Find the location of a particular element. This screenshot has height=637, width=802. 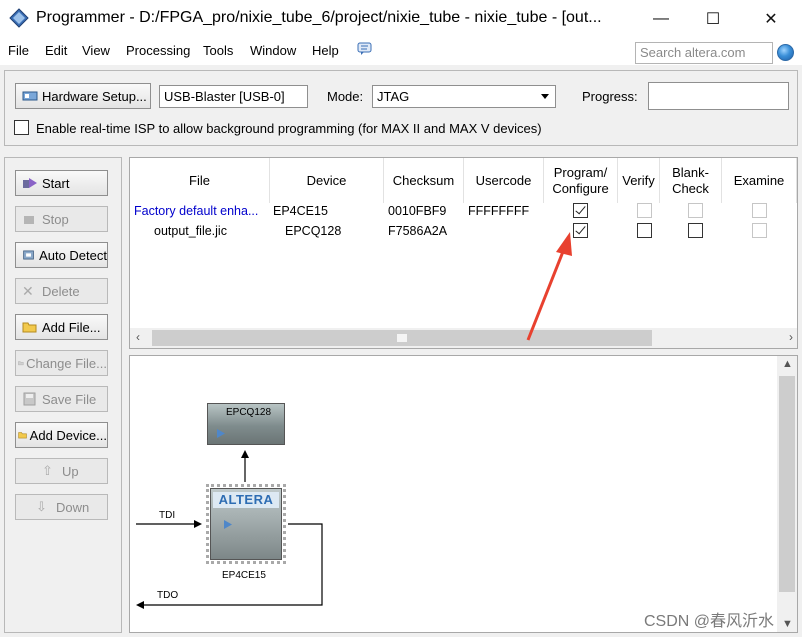

save-file-button: Save File is located at coordinates (61, 399).